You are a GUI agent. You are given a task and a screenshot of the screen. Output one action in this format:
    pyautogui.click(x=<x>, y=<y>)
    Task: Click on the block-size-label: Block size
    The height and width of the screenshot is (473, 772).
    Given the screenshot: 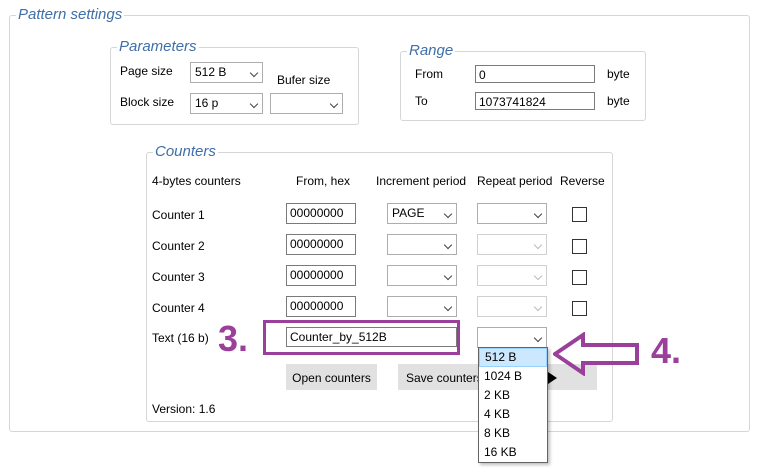 What is the action you would take?
    pyautogui.click(x=147, y=102)
    